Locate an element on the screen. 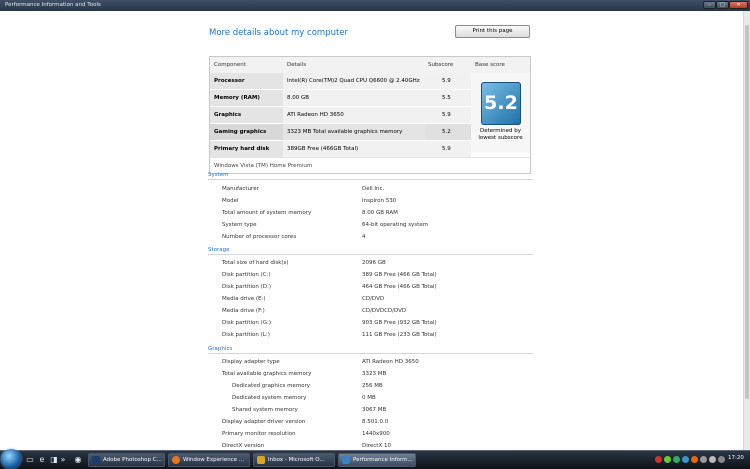 Image resolution: width=750 pixels, height=469 pixels. detail-value: 2096 GB is located at coordinates (374, 263).